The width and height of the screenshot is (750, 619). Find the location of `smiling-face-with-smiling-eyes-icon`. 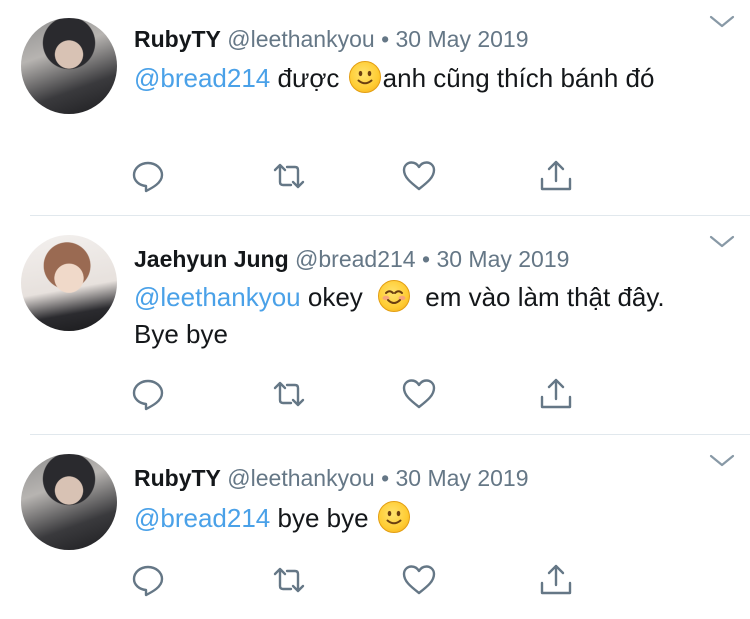

smiling-face-with-smiling-eyes-icon is located at coordinates (394, 296).